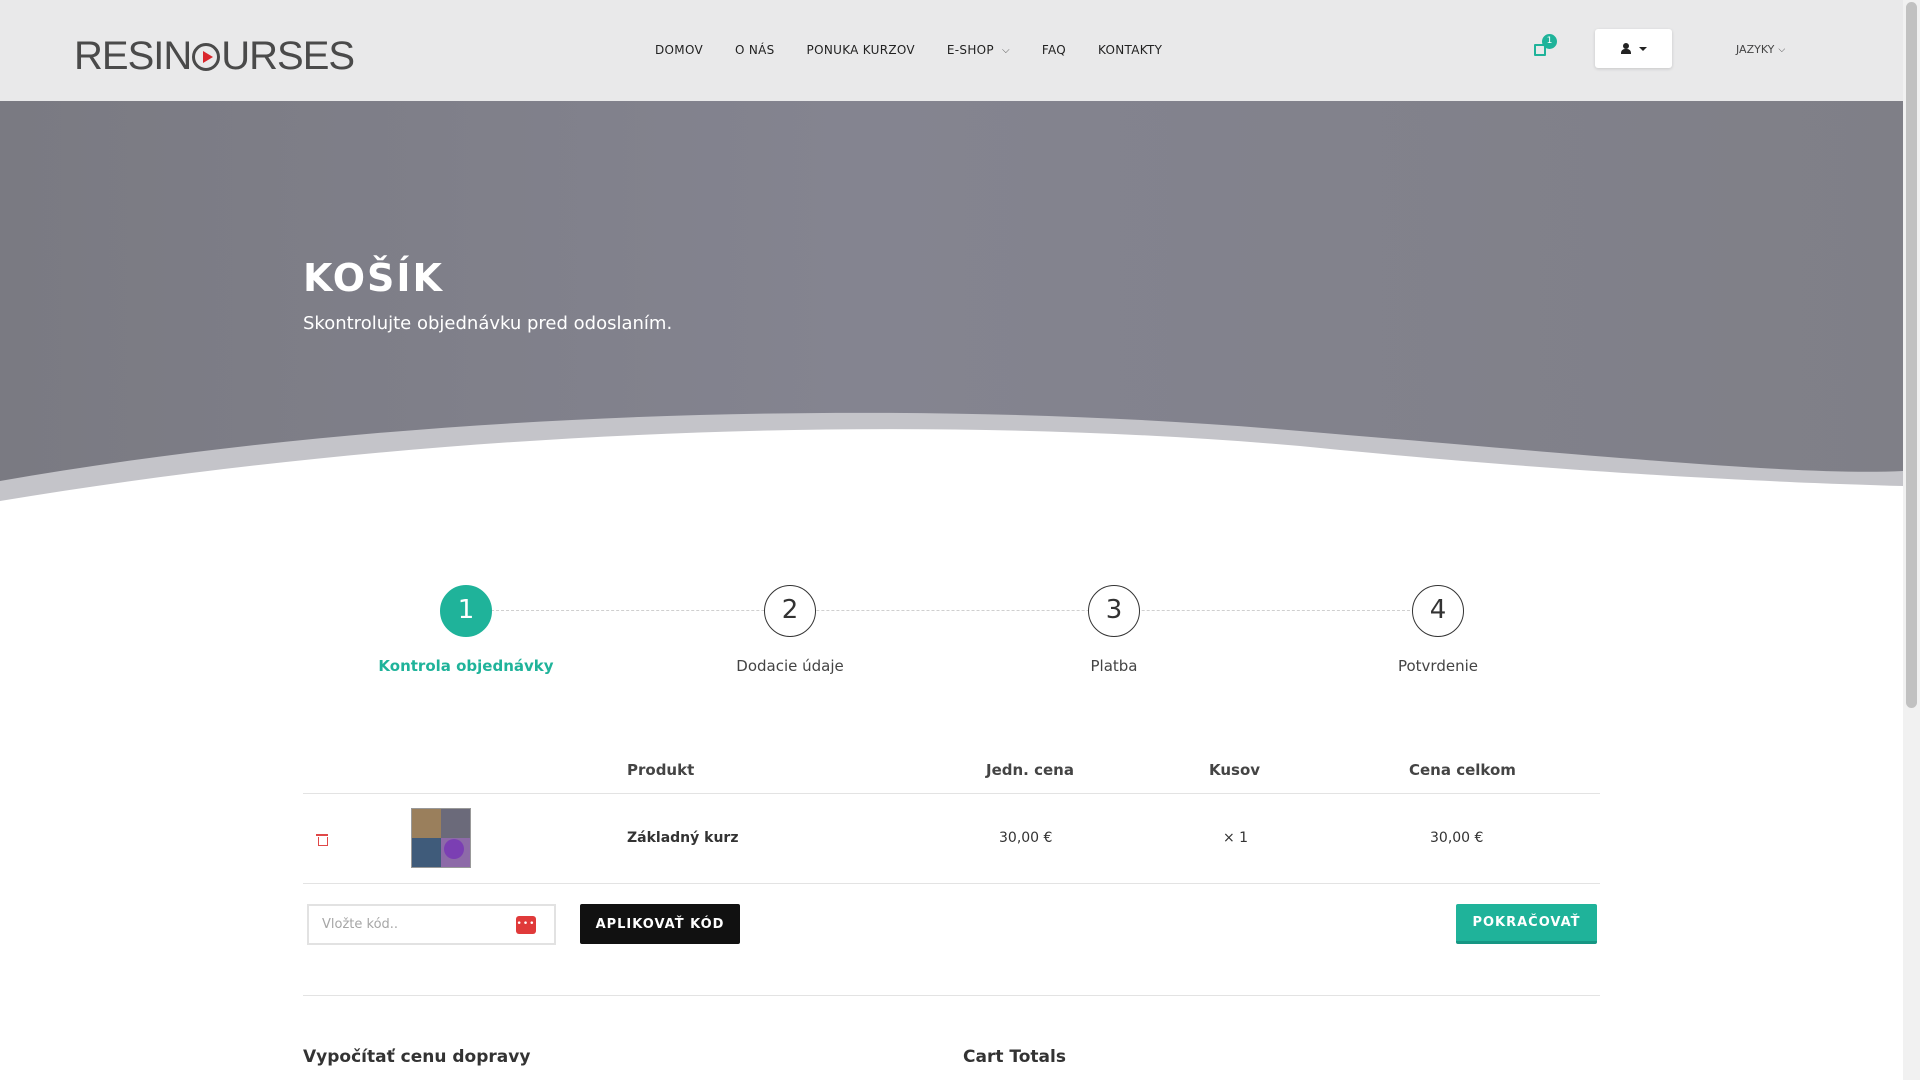 The image size is (1920, 1080). Describe the element at coordinates (466, 666) in the screenshot. I see `step-label: Kontrola objednávky` at that location.